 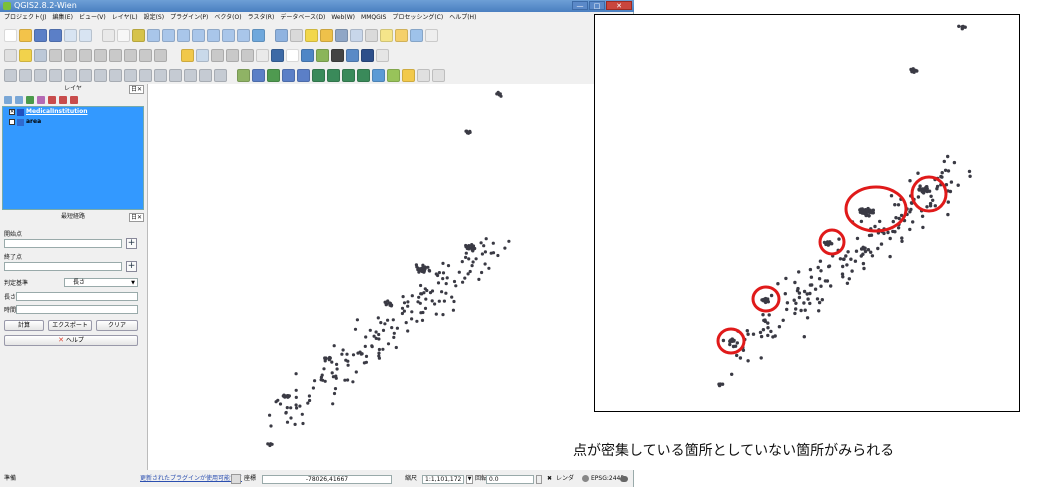 I want to click on split-features-icon, so click(x=145, y=75).